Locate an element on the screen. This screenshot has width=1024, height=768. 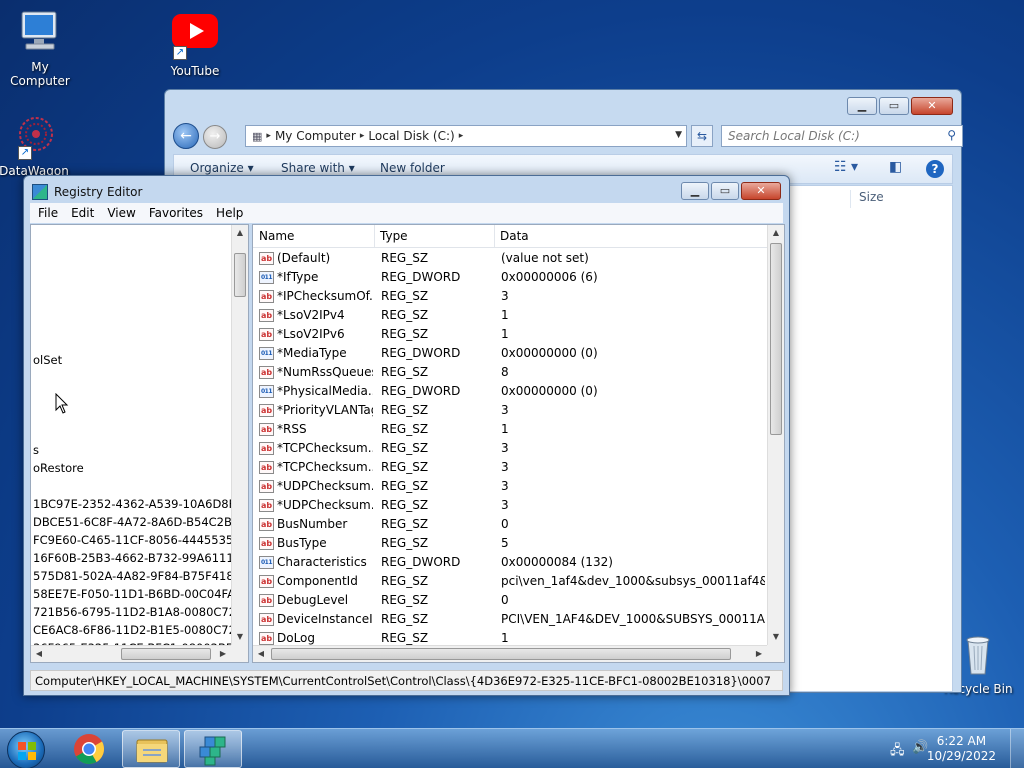
tree-item: s is located at coordinates (36, 450).